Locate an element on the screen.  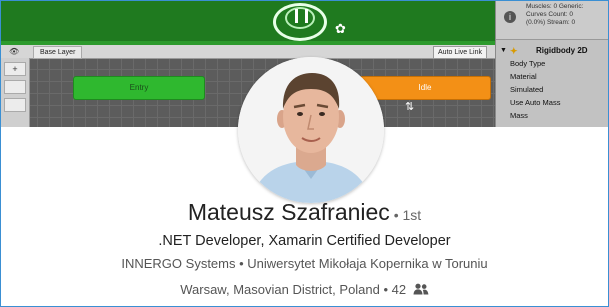
property-label: Mass is located at coordinates (519, 115).